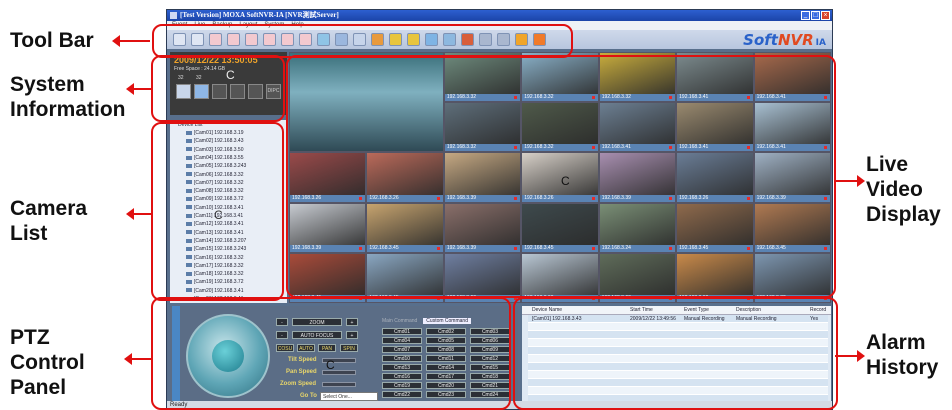 This screenshot has width=952, height=410. I want to click on box-camera-list, so click(217, 211).